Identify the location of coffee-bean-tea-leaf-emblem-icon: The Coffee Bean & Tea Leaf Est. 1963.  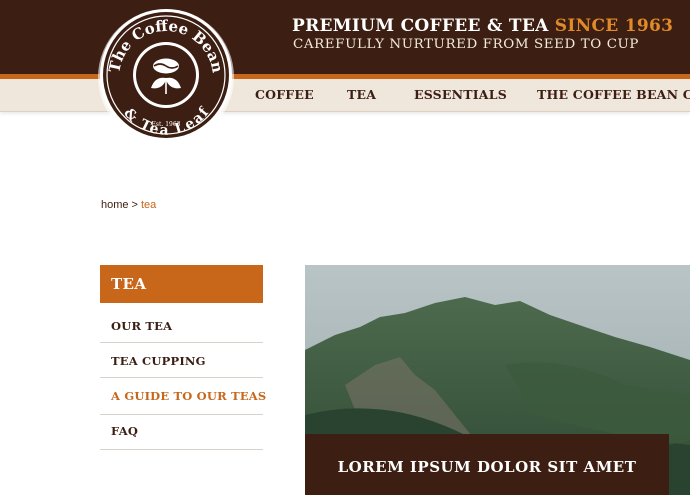
(166, 77).